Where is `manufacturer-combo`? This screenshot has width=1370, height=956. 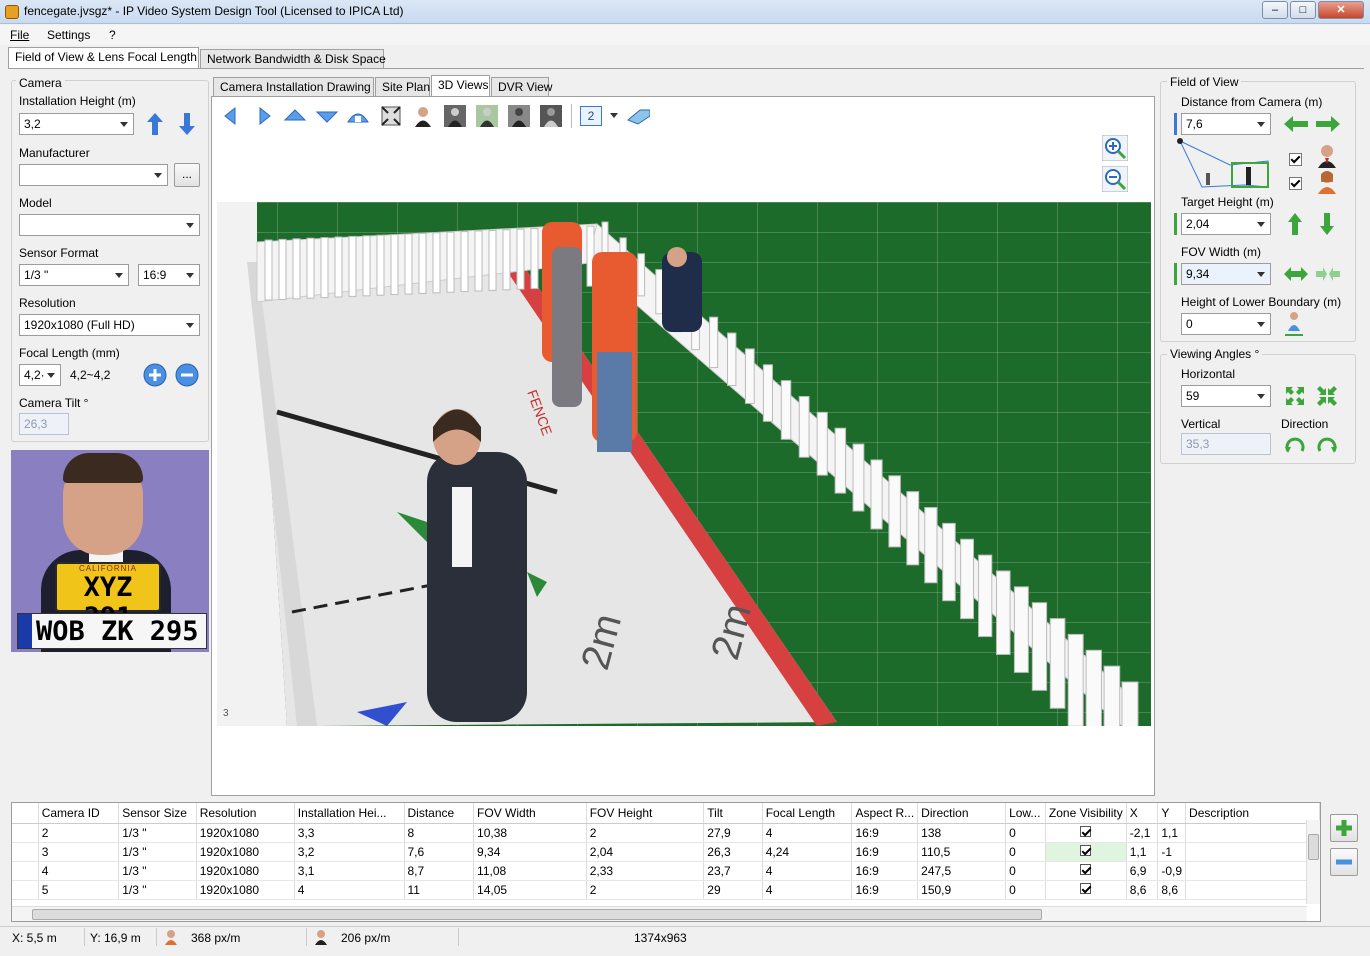
manufacturer-combo is located at coordinates (93, 175).